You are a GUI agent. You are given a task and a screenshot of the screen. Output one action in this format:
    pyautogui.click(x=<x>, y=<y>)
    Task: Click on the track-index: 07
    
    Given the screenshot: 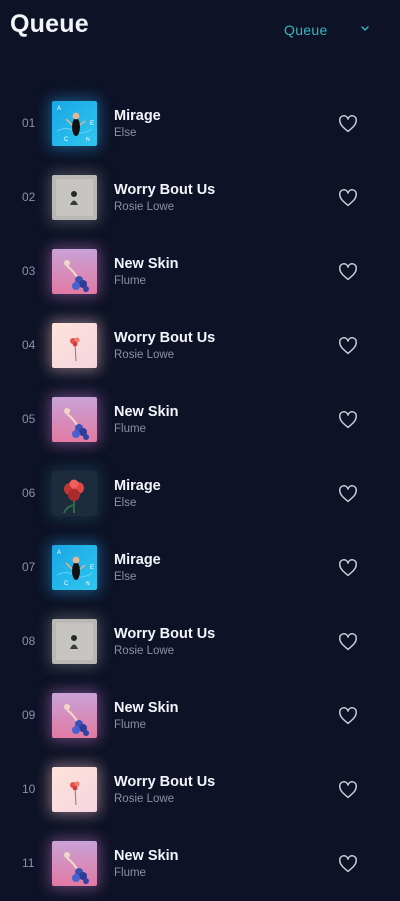 What is the action you would take?
    pyautogui.click(x=29, y=567)
    